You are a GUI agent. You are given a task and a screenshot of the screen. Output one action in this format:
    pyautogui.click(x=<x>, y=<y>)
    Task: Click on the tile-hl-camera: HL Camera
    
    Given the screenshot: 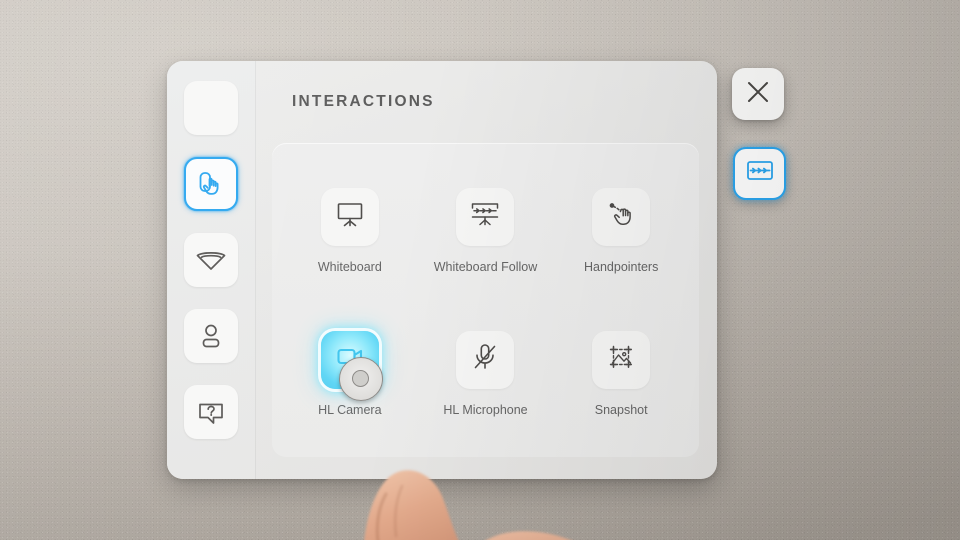 What is the action you would take?
    pyautogui.click(x=350, y=373)
    